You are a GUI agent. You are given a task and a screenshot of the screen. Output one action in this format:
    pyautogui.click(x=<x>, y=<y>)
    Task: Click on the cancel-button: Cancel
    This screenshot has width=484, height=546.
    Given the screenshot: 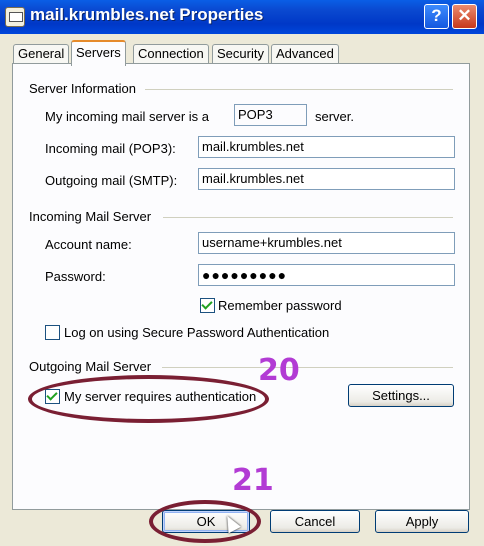 What is the action you would take?
    pyautogui.click(x=315, y=521)
    